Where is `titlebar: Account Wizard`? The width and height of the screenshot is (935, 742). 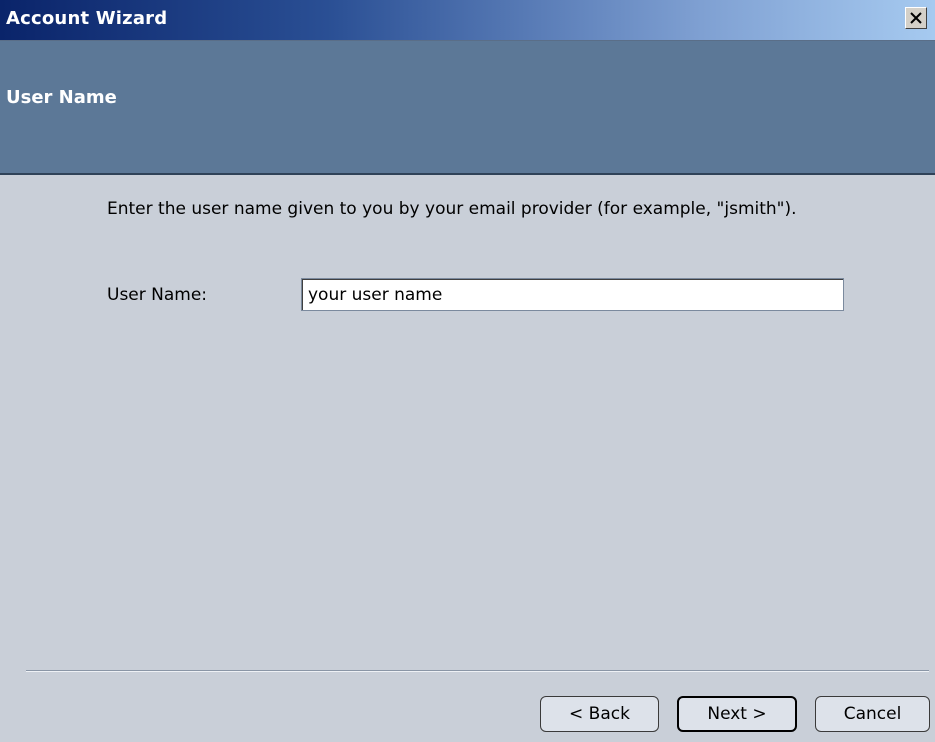 titlebar: Account Wizard is located at coordinates (467, 20).